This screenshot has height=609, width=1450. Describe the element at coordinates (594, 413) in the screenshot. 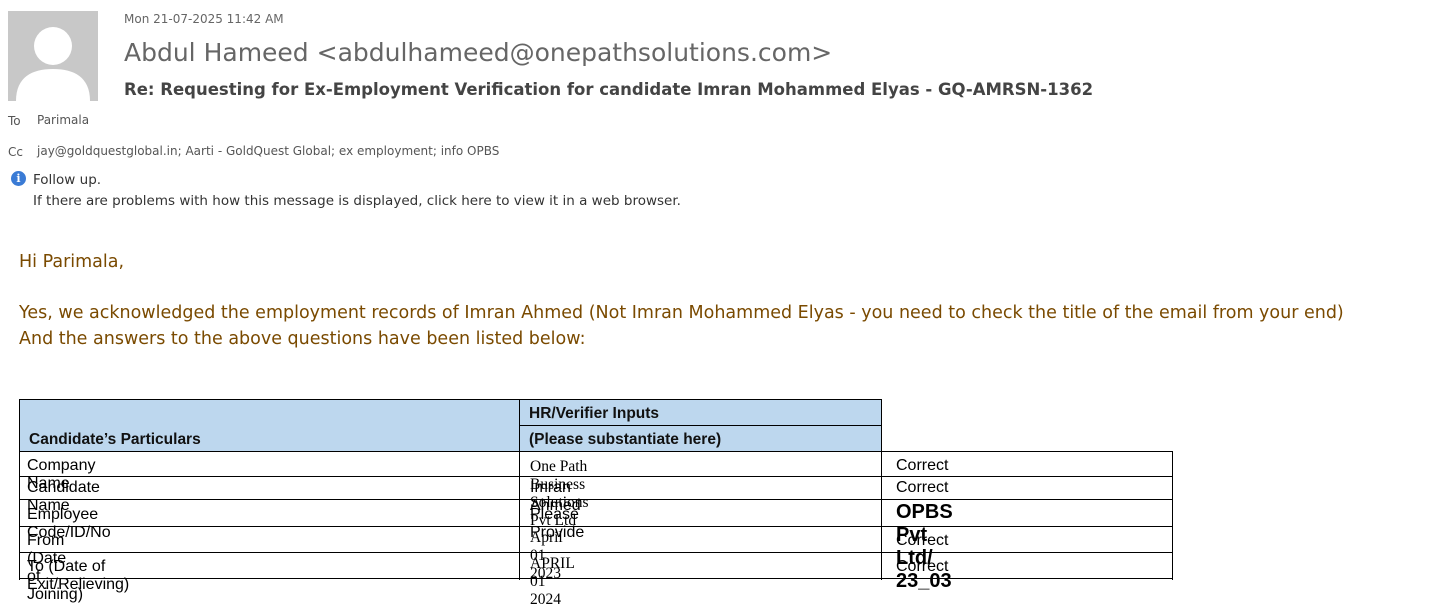

I see `header-hr-label: HR/Verifier Inputs` at that location.